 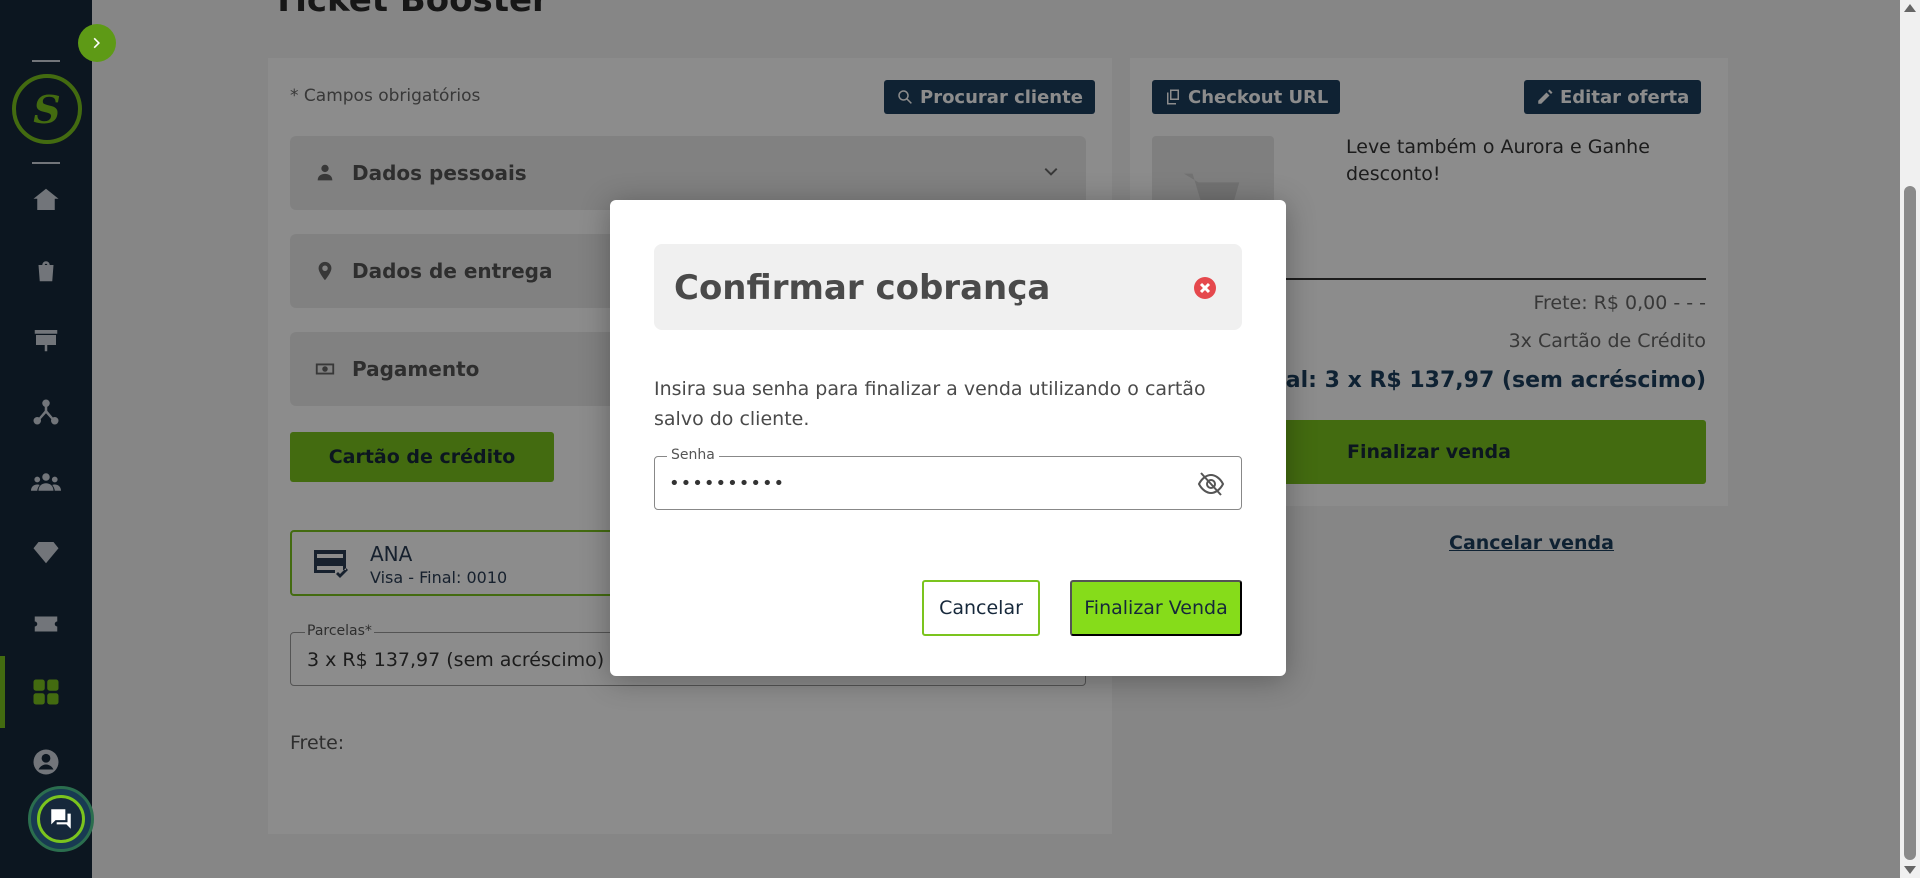 What do you see at coordinates (1910, 8) in the screenshot?
I see `scroll-up-arrow` at bounding box center [1910, 8].